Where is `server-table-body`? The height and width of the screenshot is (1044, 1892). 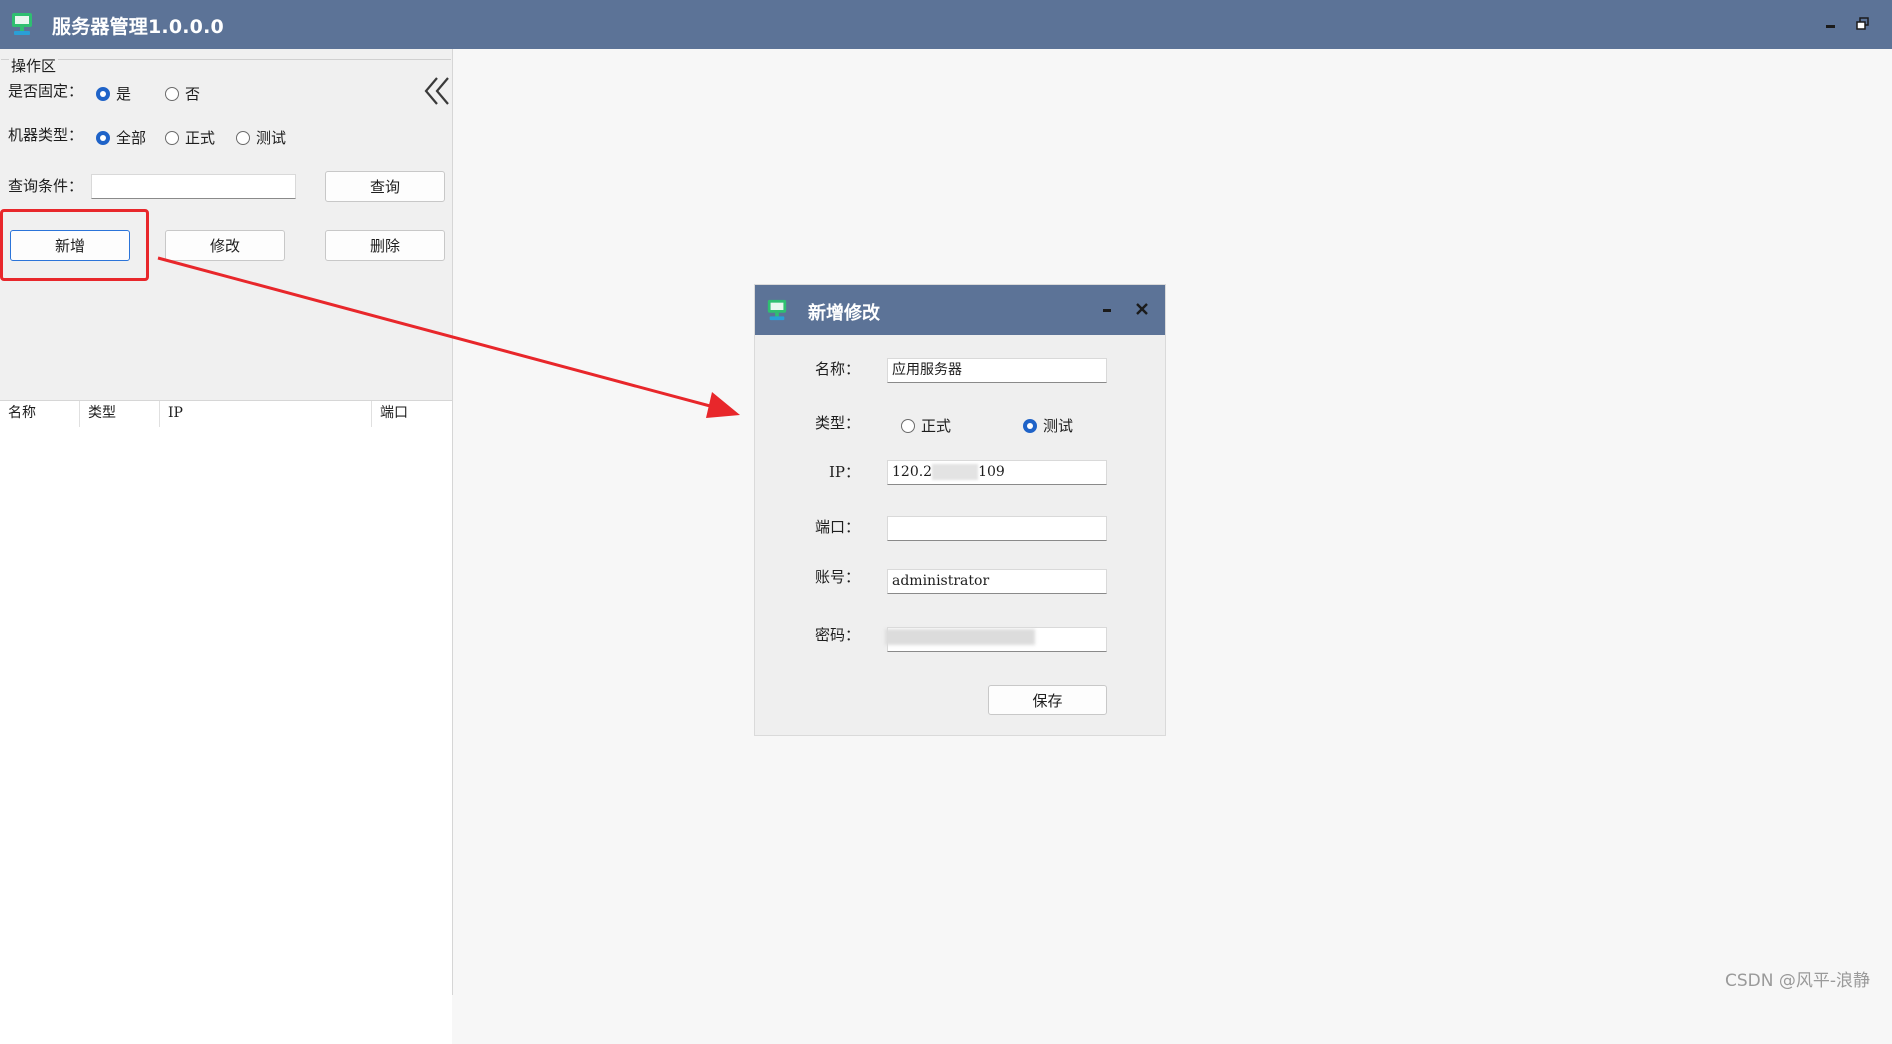 server-table-body is located at coordinates (226, 735).